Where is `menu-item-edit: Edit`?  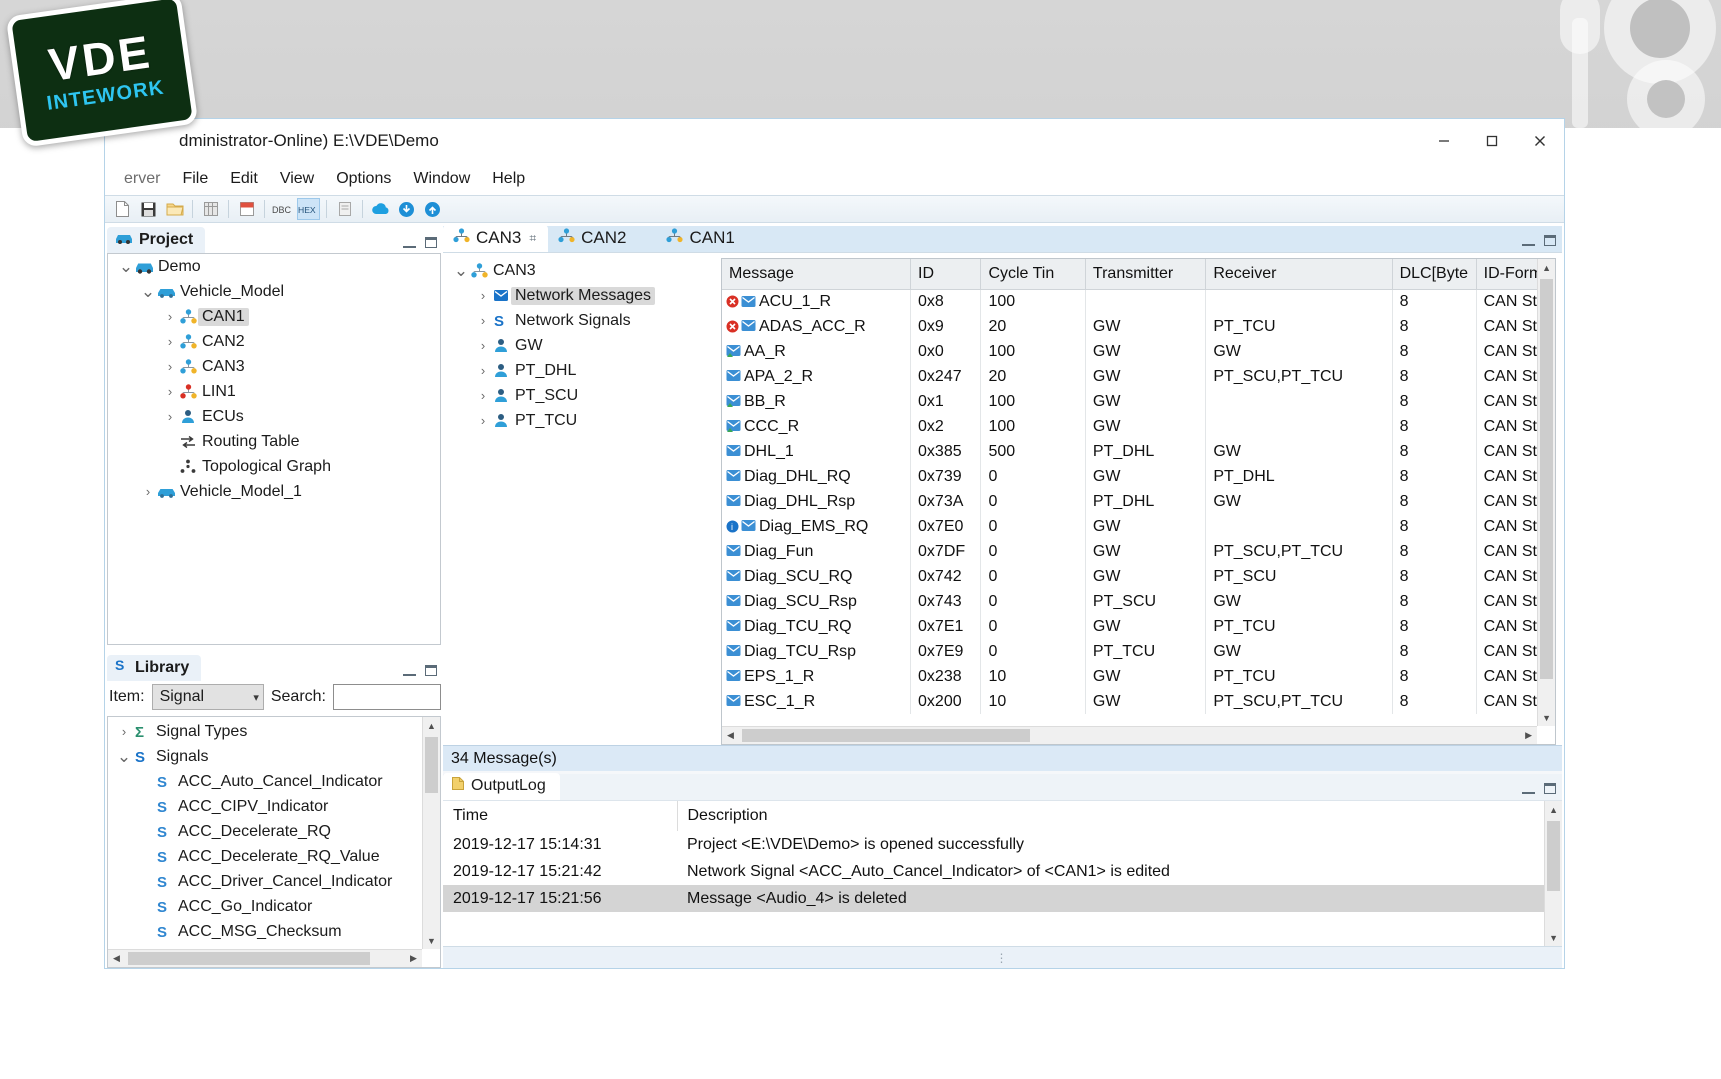 menu-item-edit: Edit is located at coordinates (244, 179).